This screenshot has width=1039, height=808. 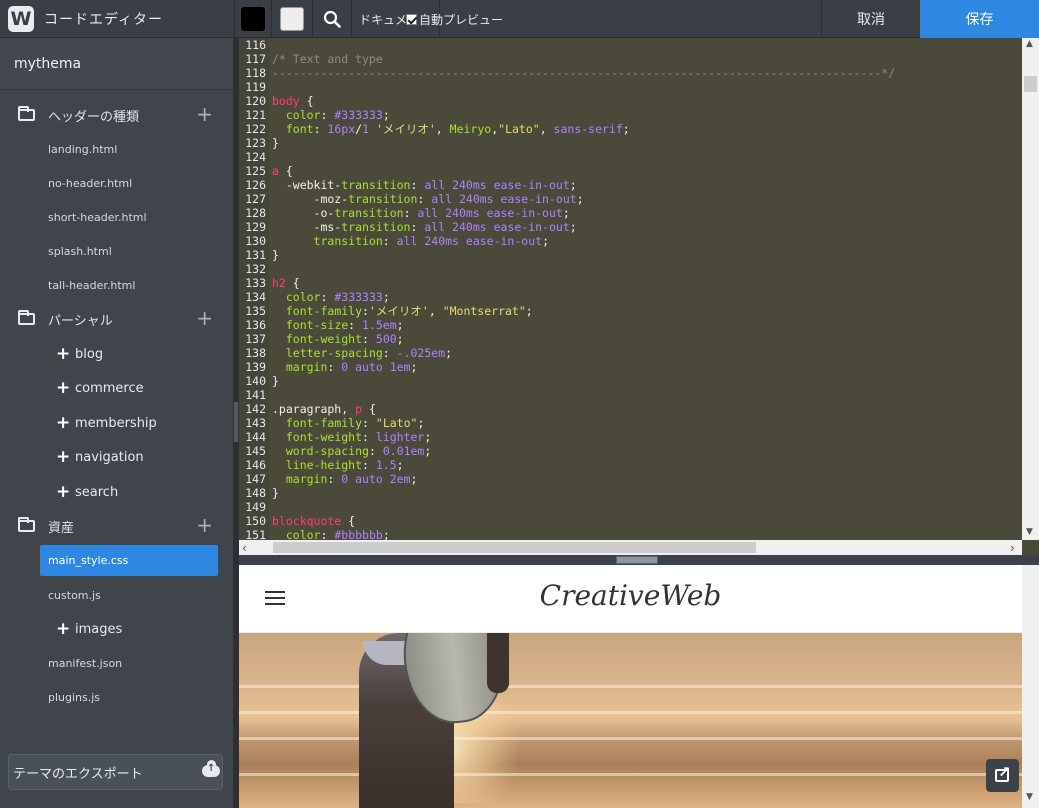 What do you see at coordinates (109, 388) in the screenshot?
I see `folder-label: commerce` at bounding box center [109, 388].